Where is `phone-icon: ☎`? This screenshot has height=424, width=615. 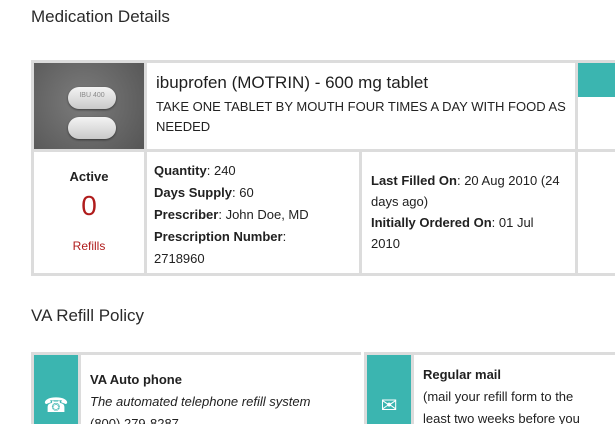 phone-icon: ☎ is located at coordinates (56, 406).